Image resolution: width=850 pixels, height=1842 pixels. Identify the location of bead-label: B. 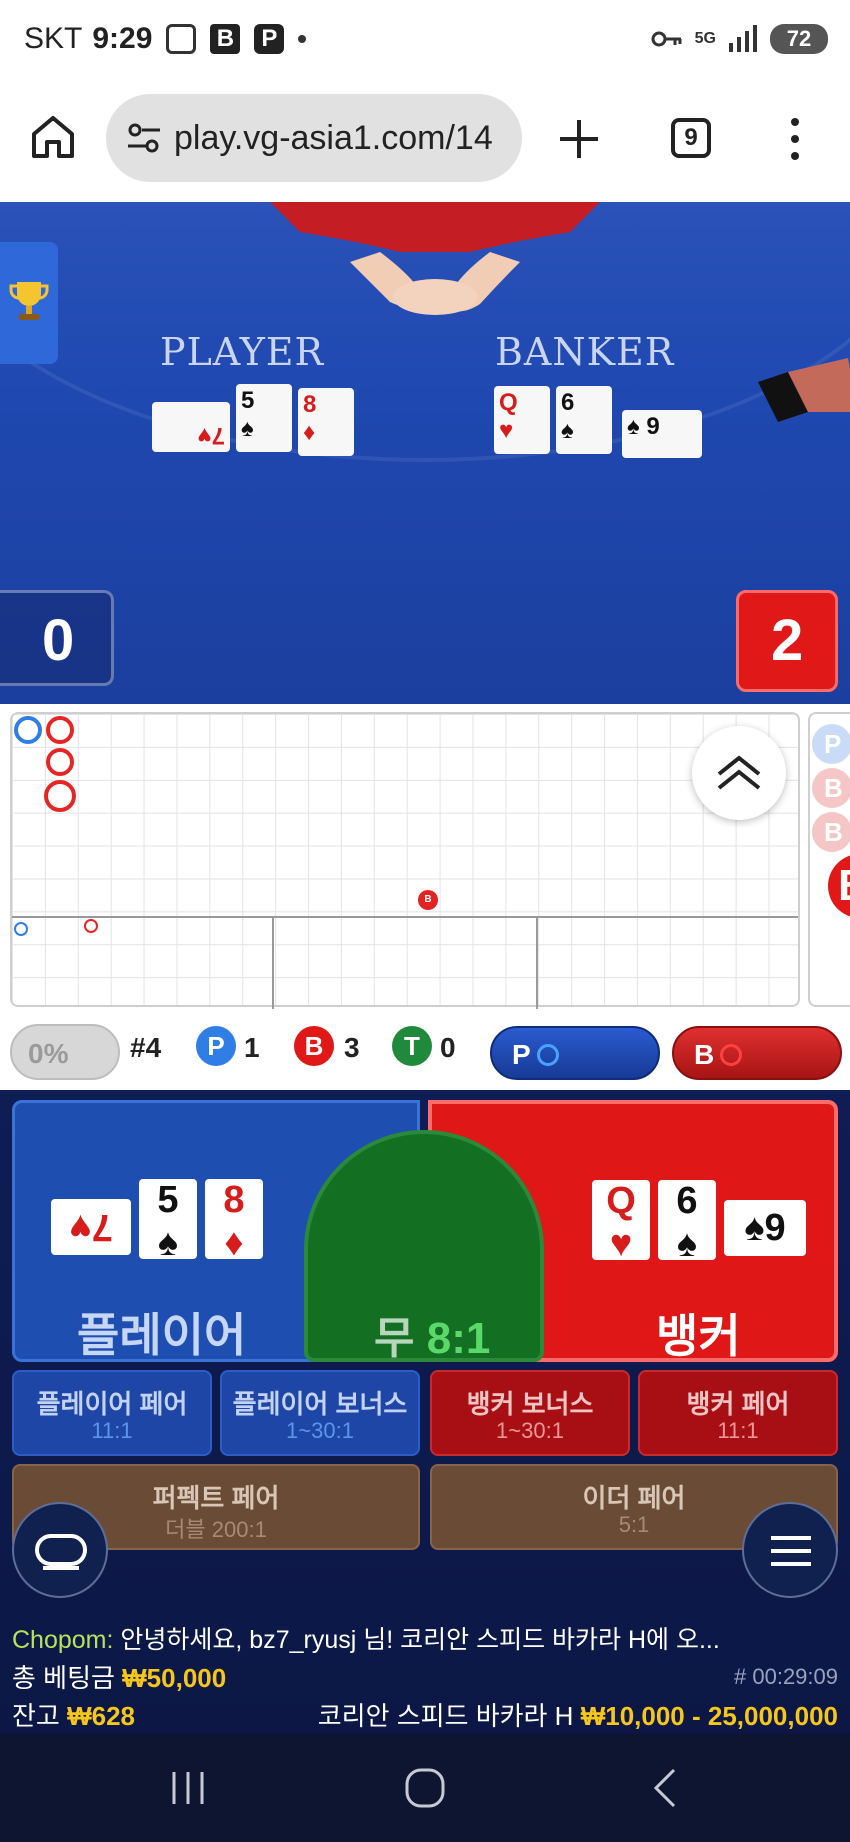
(428, 899).